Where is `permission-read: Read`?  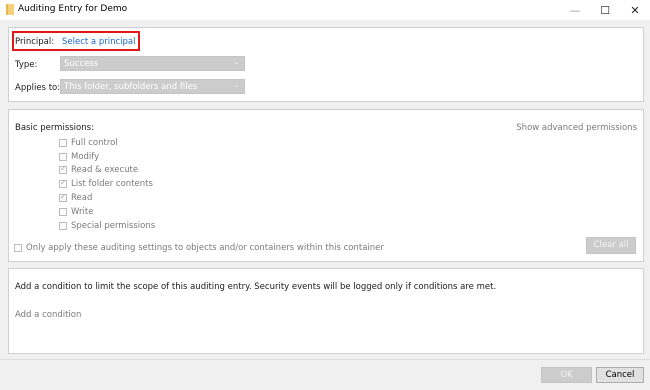
permission-read: Read is located at coordinates (75, 198).